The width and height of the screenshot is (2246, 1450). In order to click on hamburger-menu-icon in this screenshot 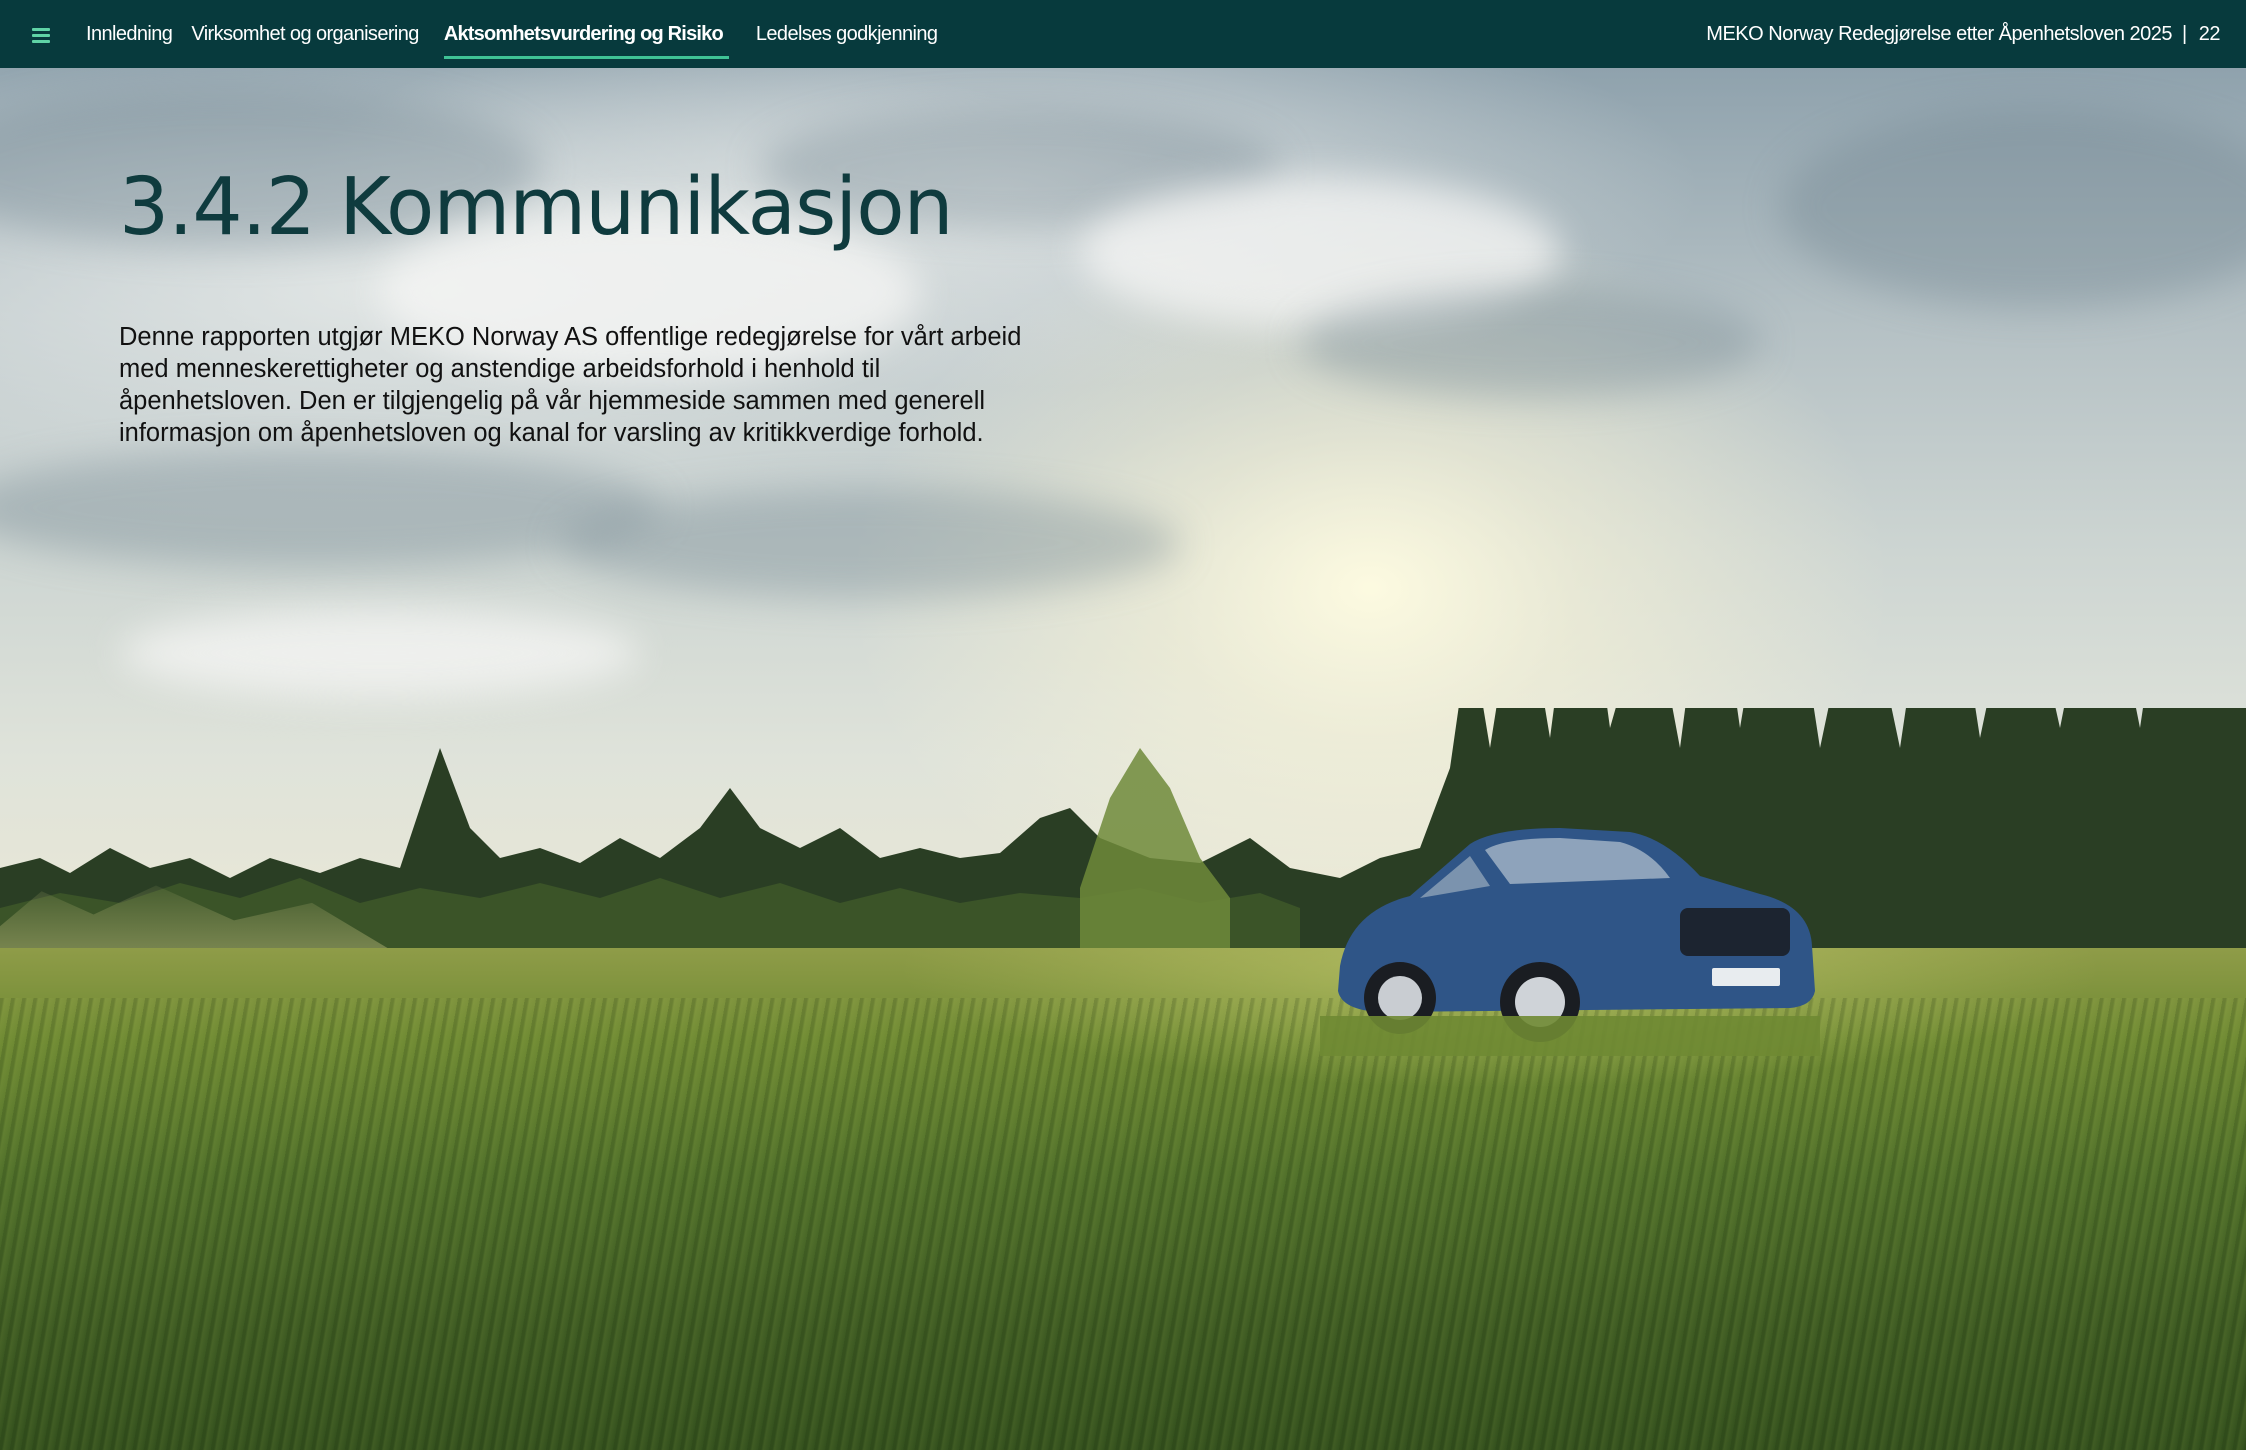, I will do `click(41, 35)`.